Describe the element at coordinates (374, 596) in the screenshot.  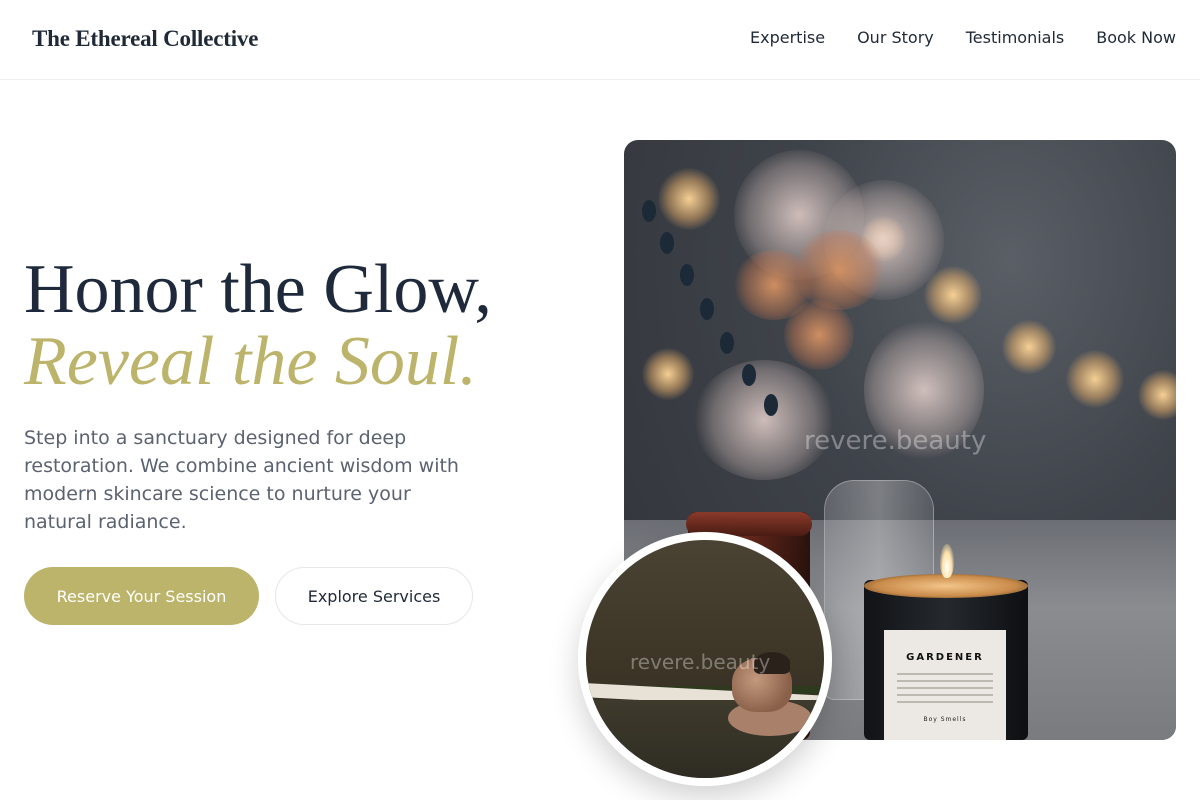
I see `explore-services-button: Explore Services` at that location.